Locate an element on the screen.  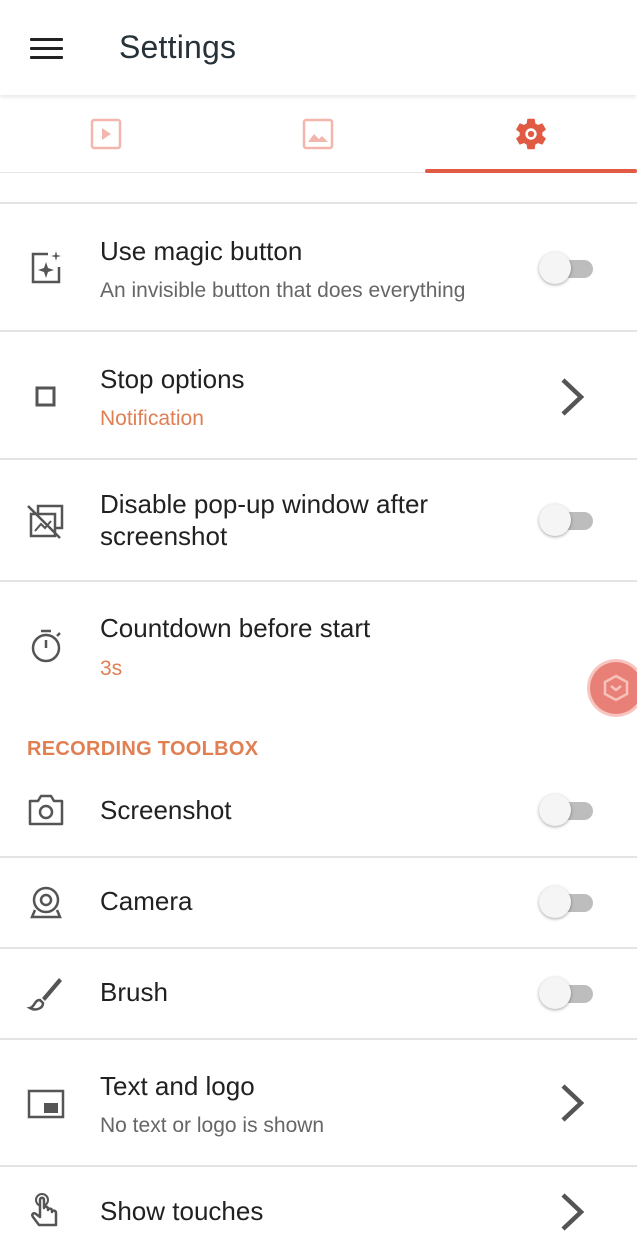
no-popup-icon is located at coordinates (45, 521).